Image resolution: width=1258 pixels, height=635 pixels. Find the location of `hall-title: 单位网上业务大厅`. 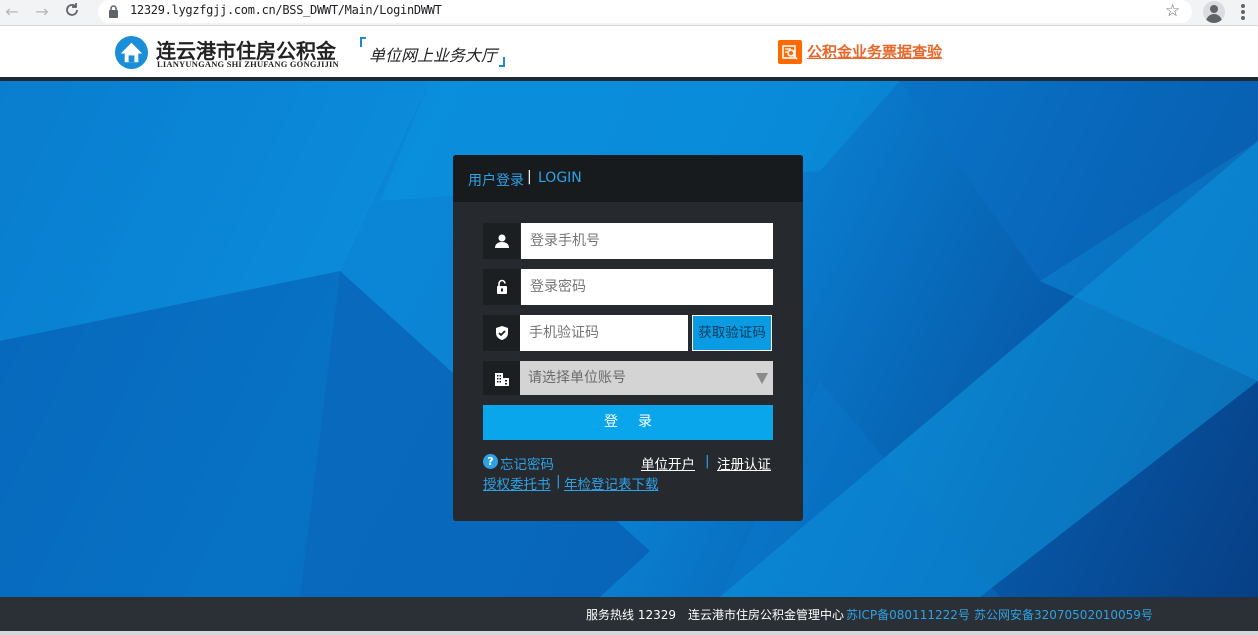

hall-title: 单位网上业务大厅 is located at coordinates (433, 55).